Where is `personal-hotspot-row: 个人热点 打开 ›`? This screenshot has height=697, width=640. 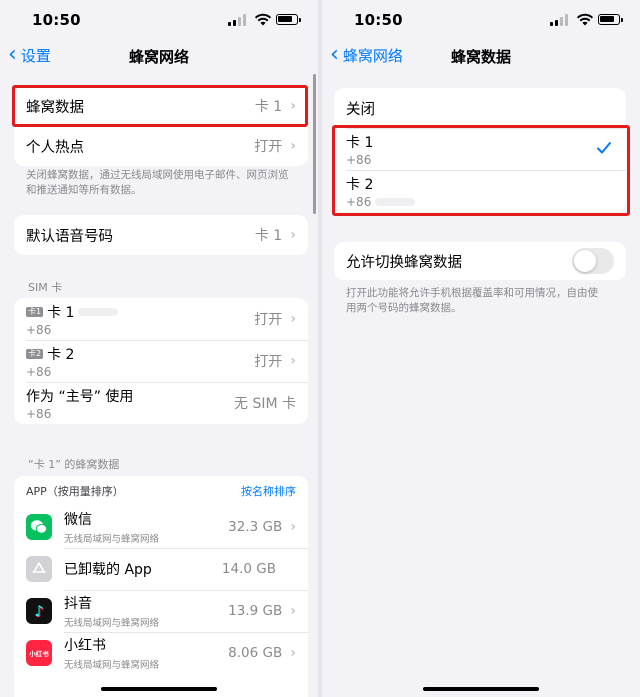
personal-hotspot-row: 个人热点 打开 › is located at coordinates (161, 146).